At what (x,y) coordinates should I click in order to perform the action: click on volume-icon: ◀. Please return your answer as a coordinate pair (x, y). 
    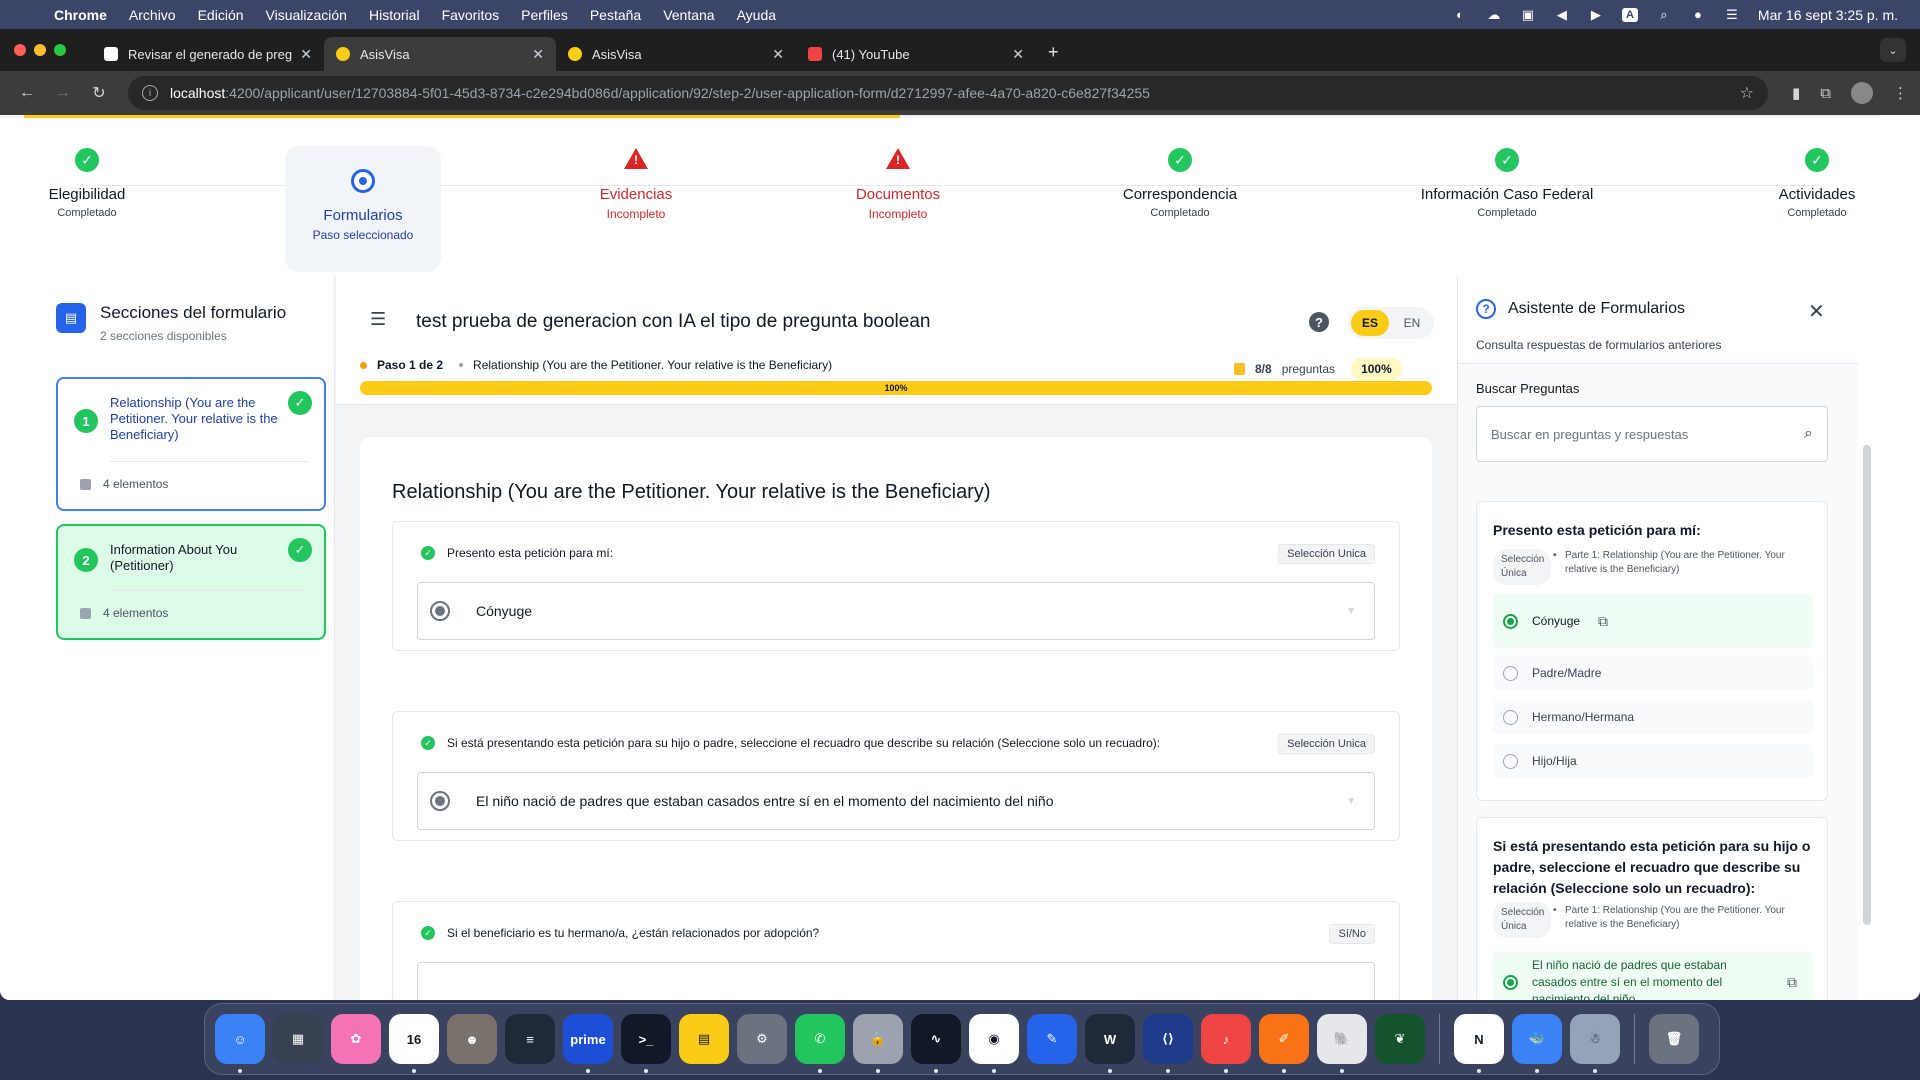
    Looking at the image, I should click on (1562, 14).